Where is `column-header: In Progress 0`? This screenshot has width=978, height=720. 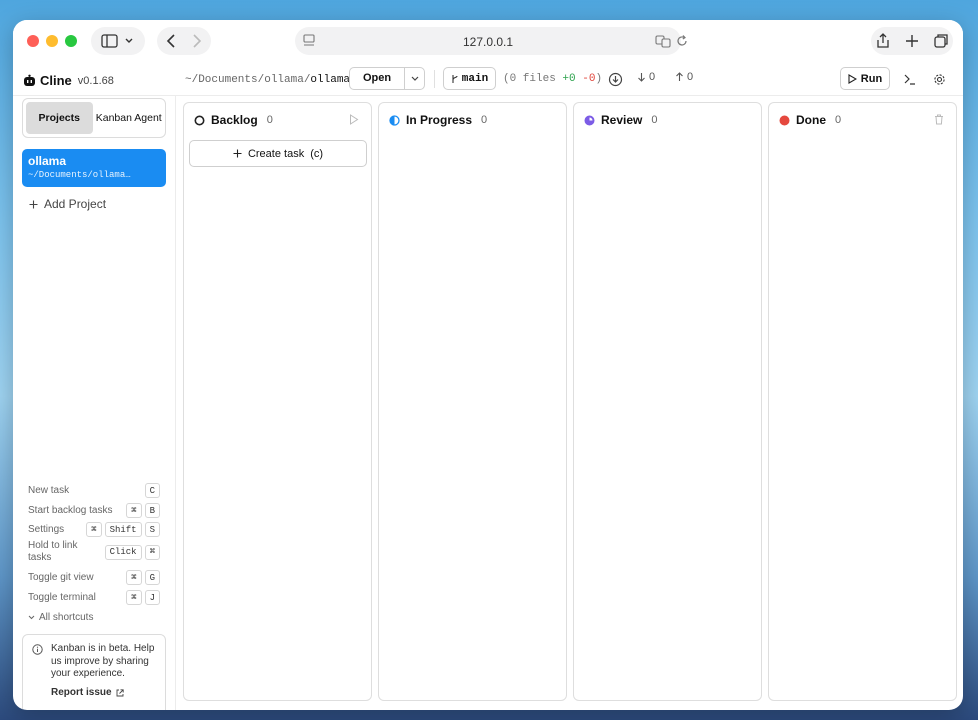 column-header: In Progress 0 is located at coordinates (438, 120).